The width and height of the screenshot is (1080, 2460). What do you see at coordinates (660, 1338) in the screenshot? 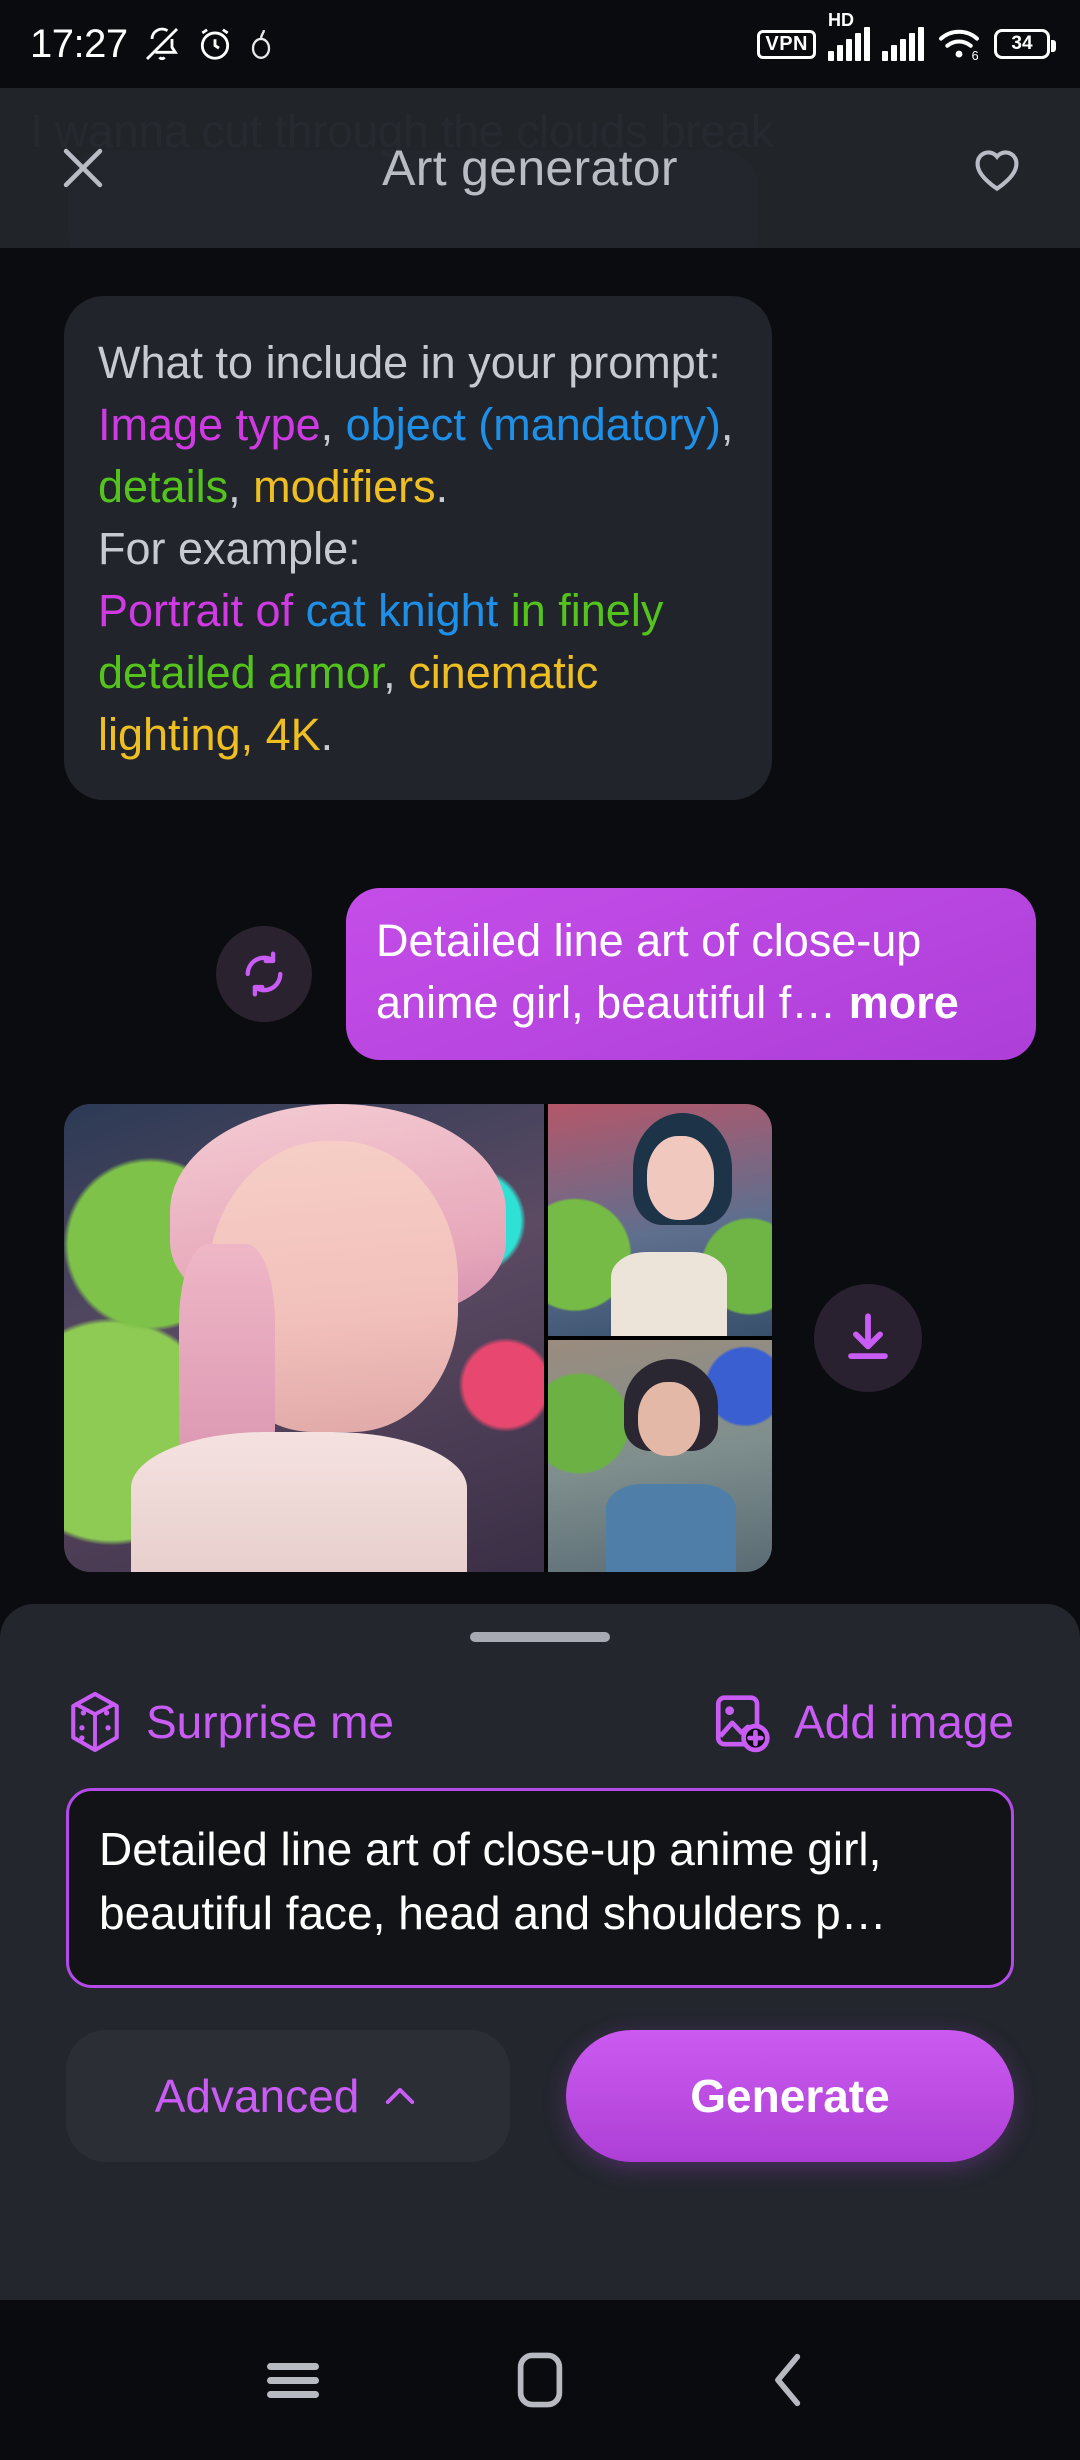
I see `result-side-column` at bounding box center [660, 1338].